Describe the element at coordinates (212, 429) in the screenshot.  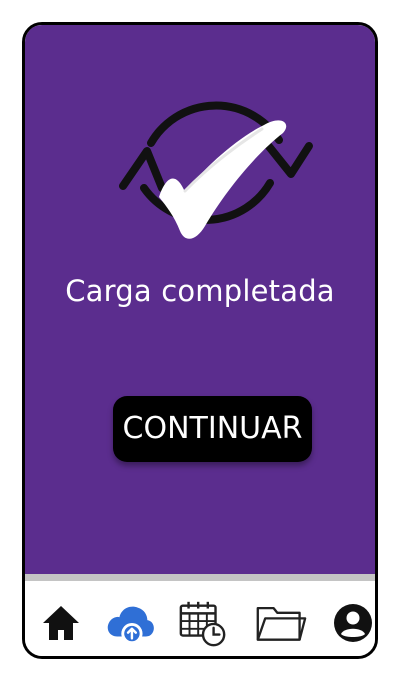
I see `continue-button: CONTINUAR` at that location.